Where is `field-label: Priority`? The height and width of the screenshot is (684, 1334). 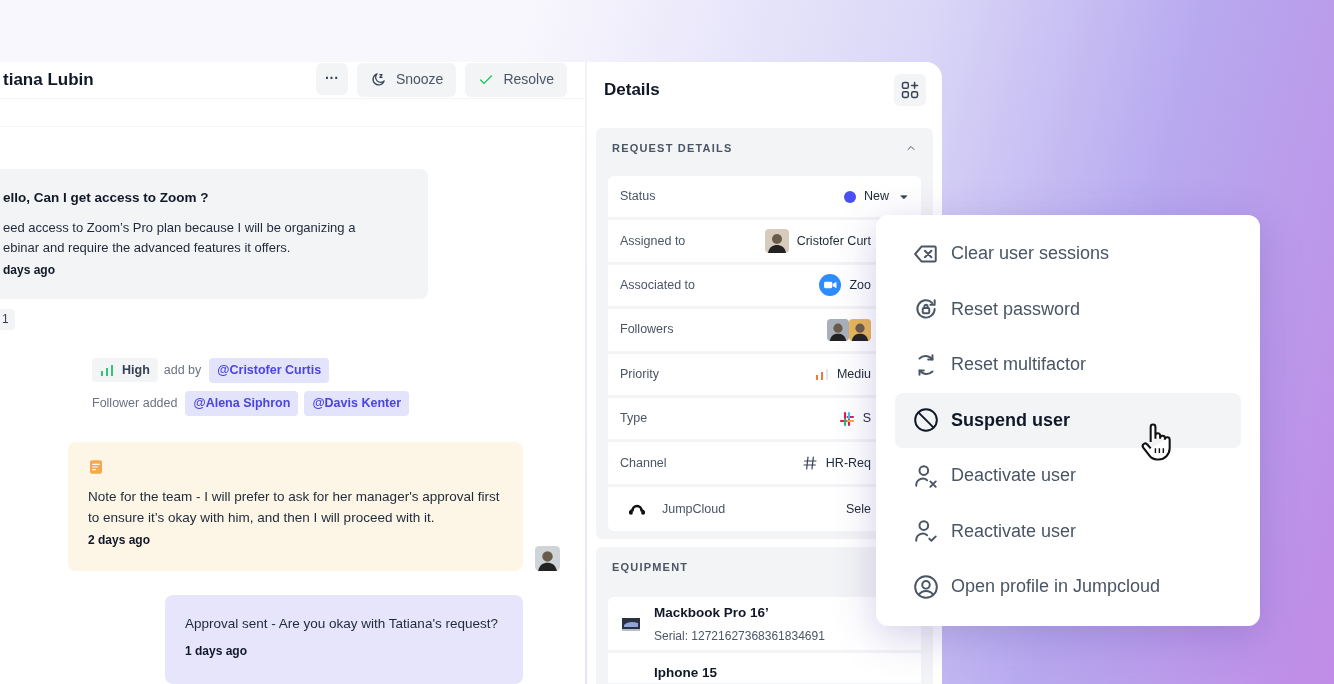 field-label: Priority is located at coordinates (639, 374).